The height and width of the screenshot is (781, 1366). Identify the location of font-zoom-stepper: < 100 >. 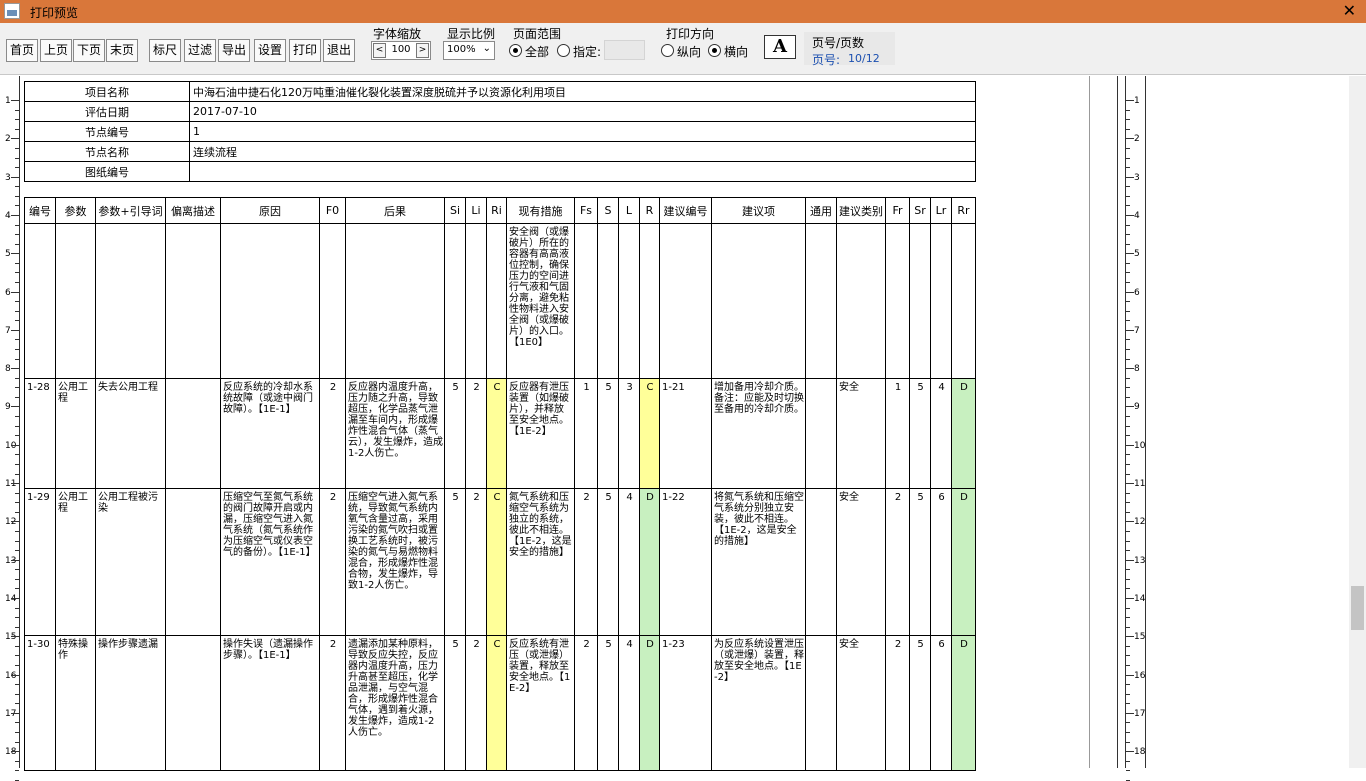
(401, 50).